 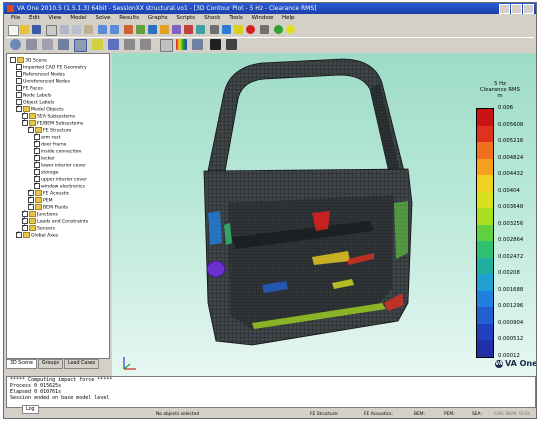 I want to click on tree-item: Junctions, so click(x=40, y=213).